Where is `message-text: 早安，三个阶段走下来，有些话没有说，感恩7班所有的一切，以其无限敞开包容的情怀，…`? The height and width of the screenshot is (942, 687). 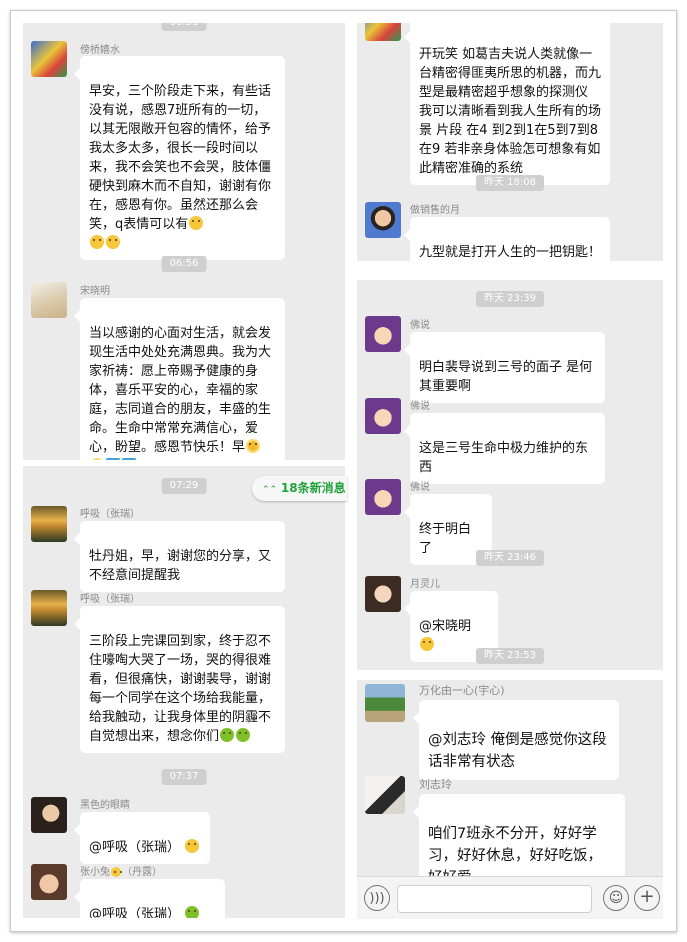 message-text: 早安，三个阶段走下来，有些话没有说，感恩7班所有的一切，以其无限敞开包容的情怀，… is located at coordinates (180, 158).